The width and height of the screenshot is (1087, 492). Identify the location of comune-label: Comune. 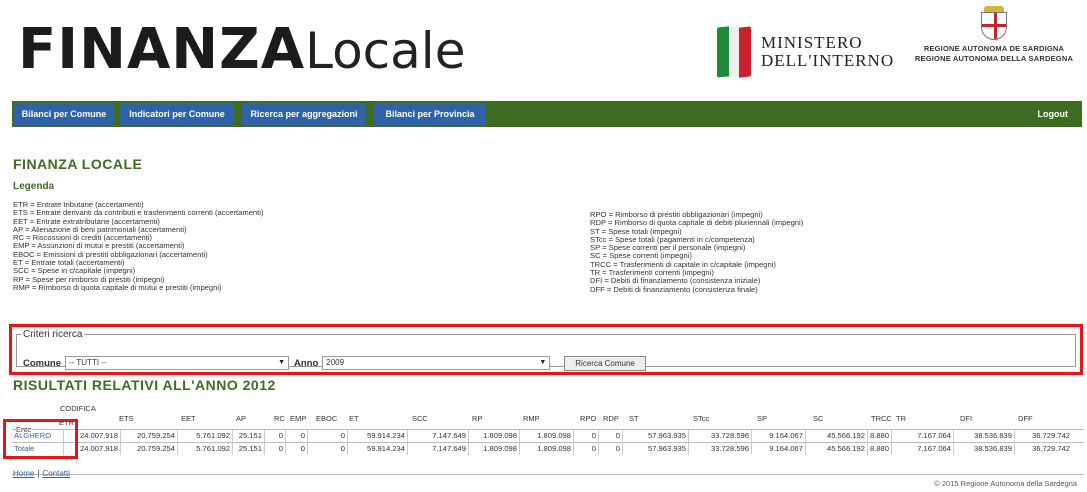
(42, 363).